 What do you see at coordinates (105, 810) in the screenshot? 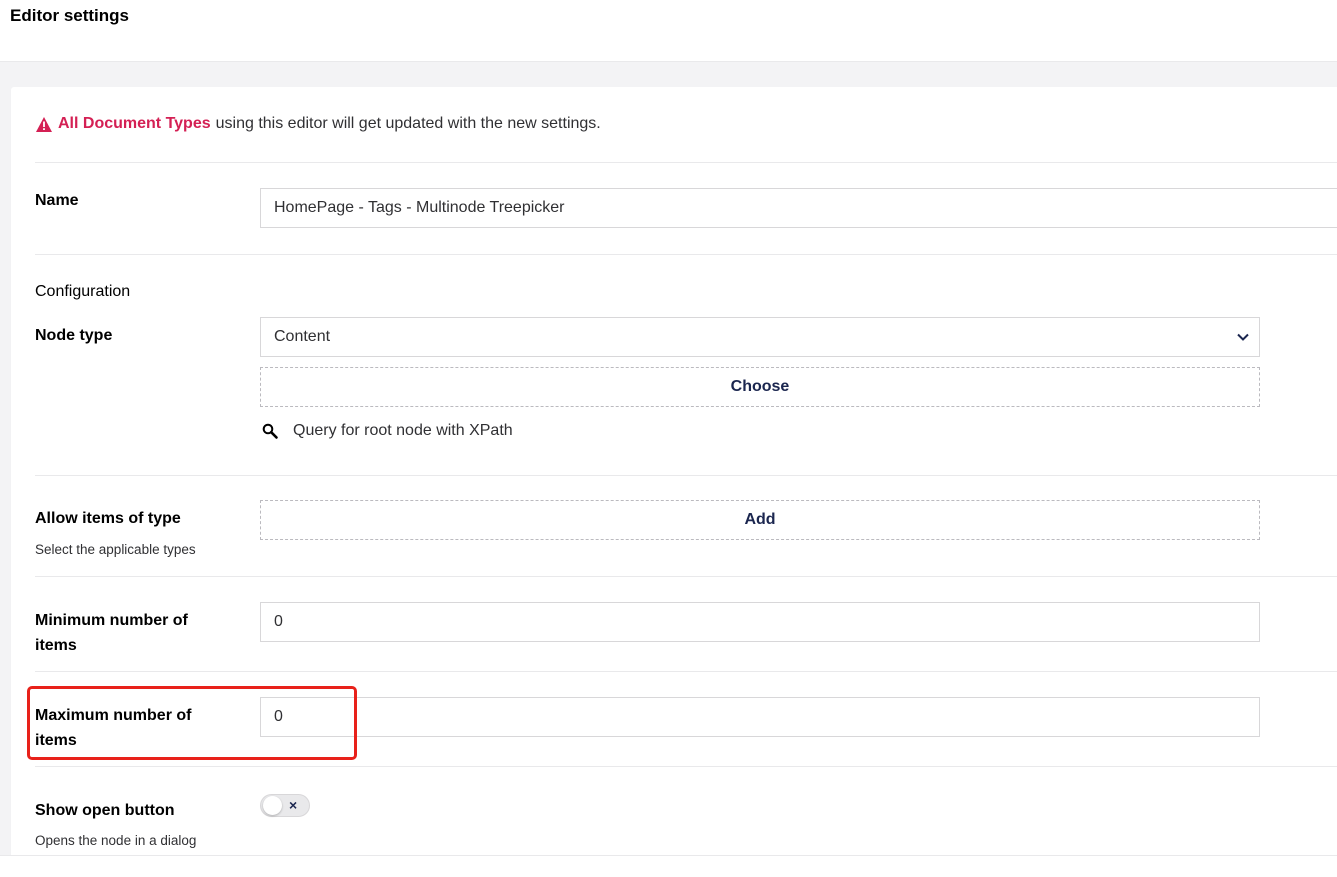
I see `show-open-button-label: Show open button` at bounding box center [105, 810].